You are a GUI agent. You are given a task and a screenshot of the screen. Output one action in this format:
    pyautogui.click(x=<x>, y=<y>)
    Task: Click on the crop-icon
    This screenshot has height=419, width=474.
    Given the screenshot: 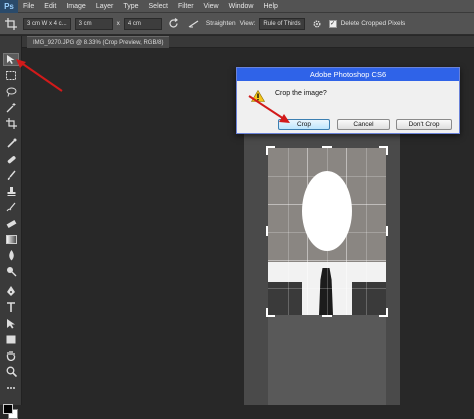 What is the action you would take?
    pyautogui.click(x=11, y=24)
    